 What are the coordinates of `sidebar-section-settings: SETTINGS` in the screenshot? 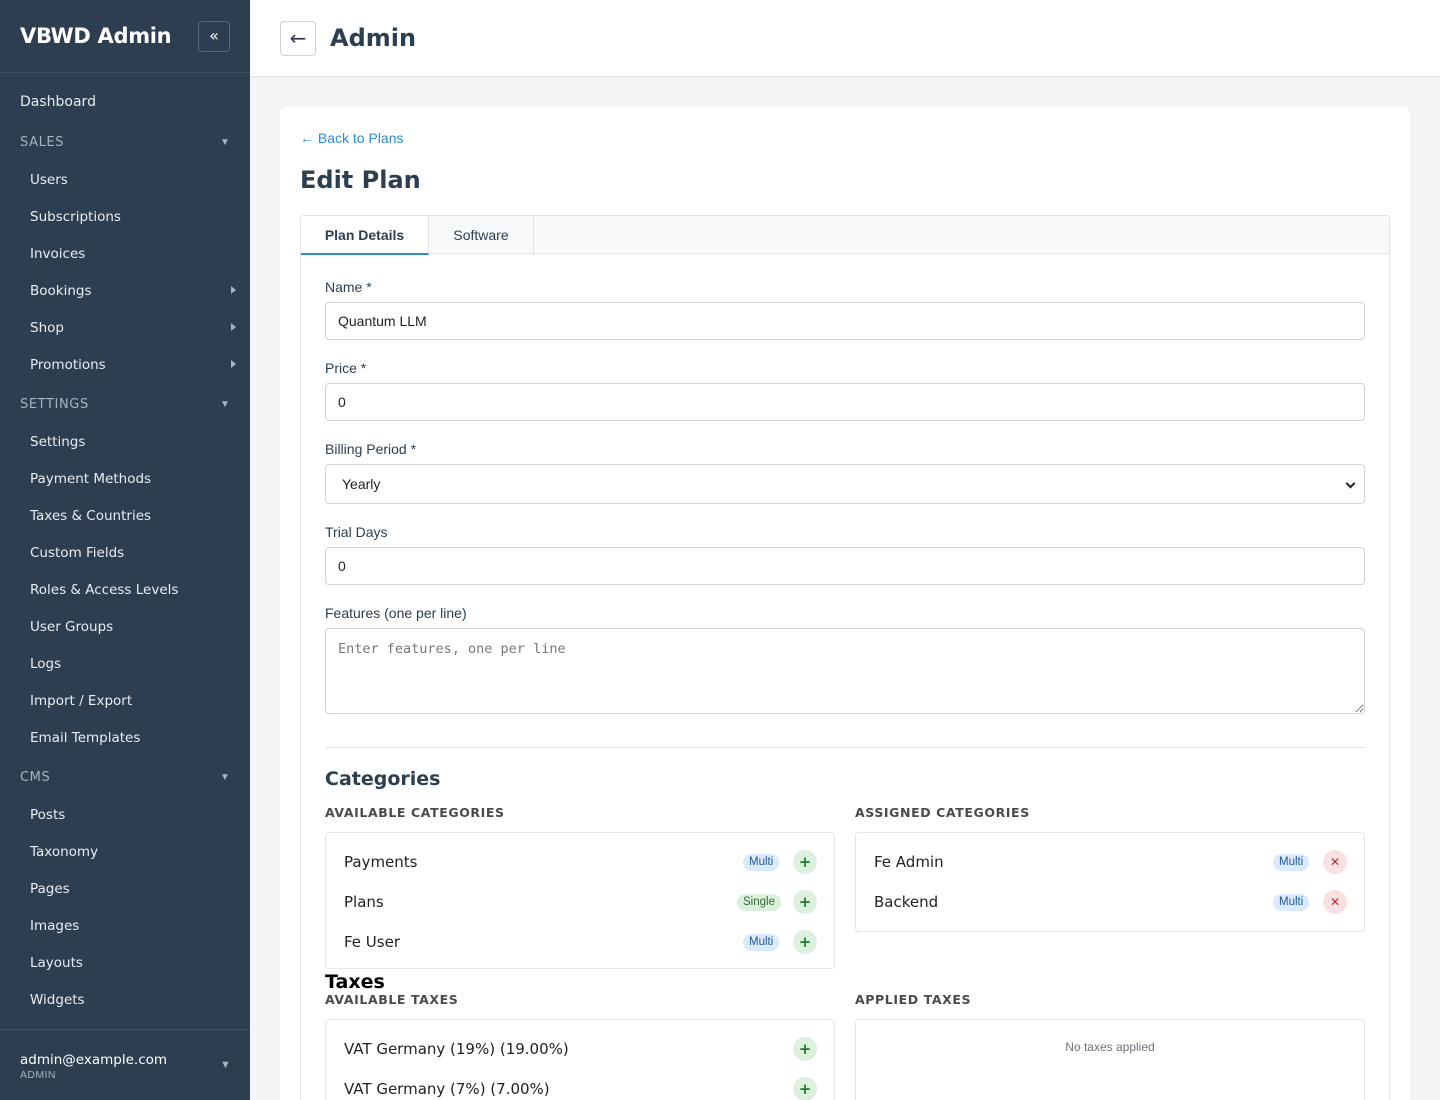 It's located at (54, 404).